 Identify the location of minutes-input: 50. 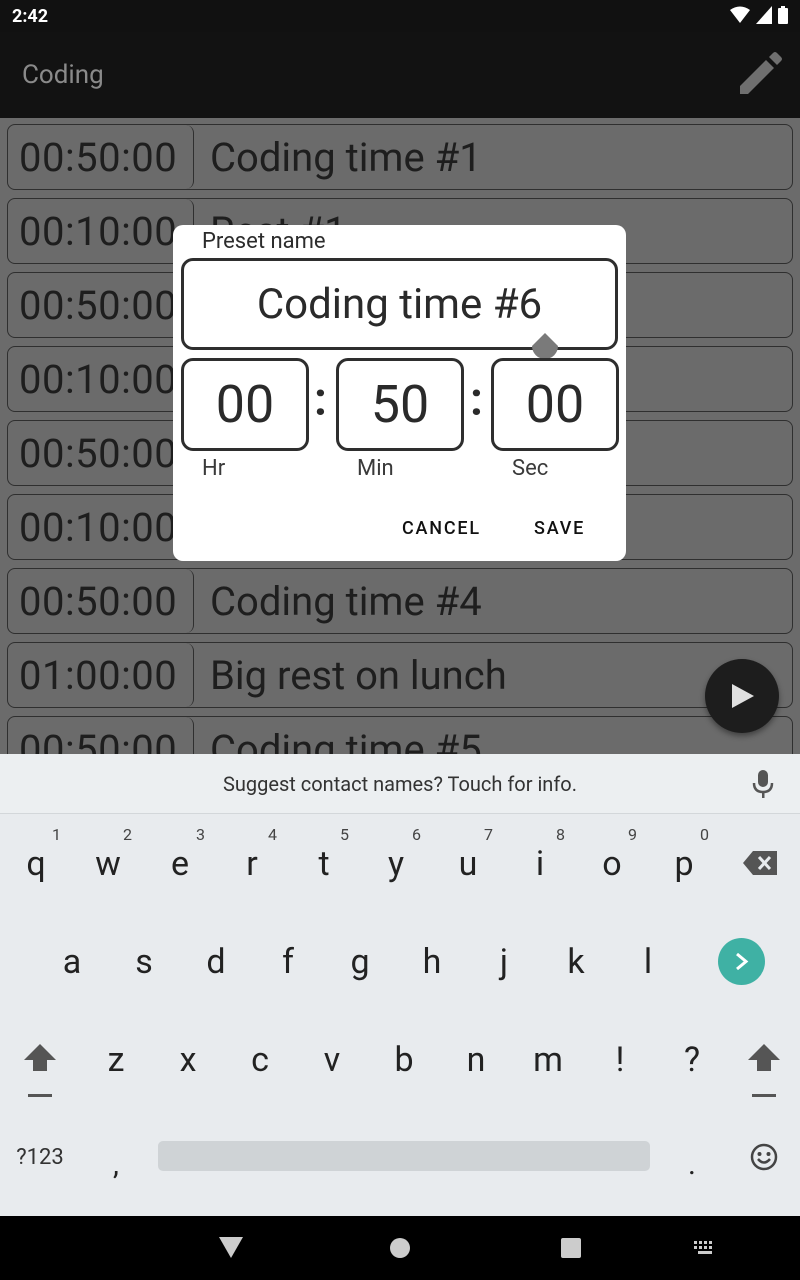
(400, 404).